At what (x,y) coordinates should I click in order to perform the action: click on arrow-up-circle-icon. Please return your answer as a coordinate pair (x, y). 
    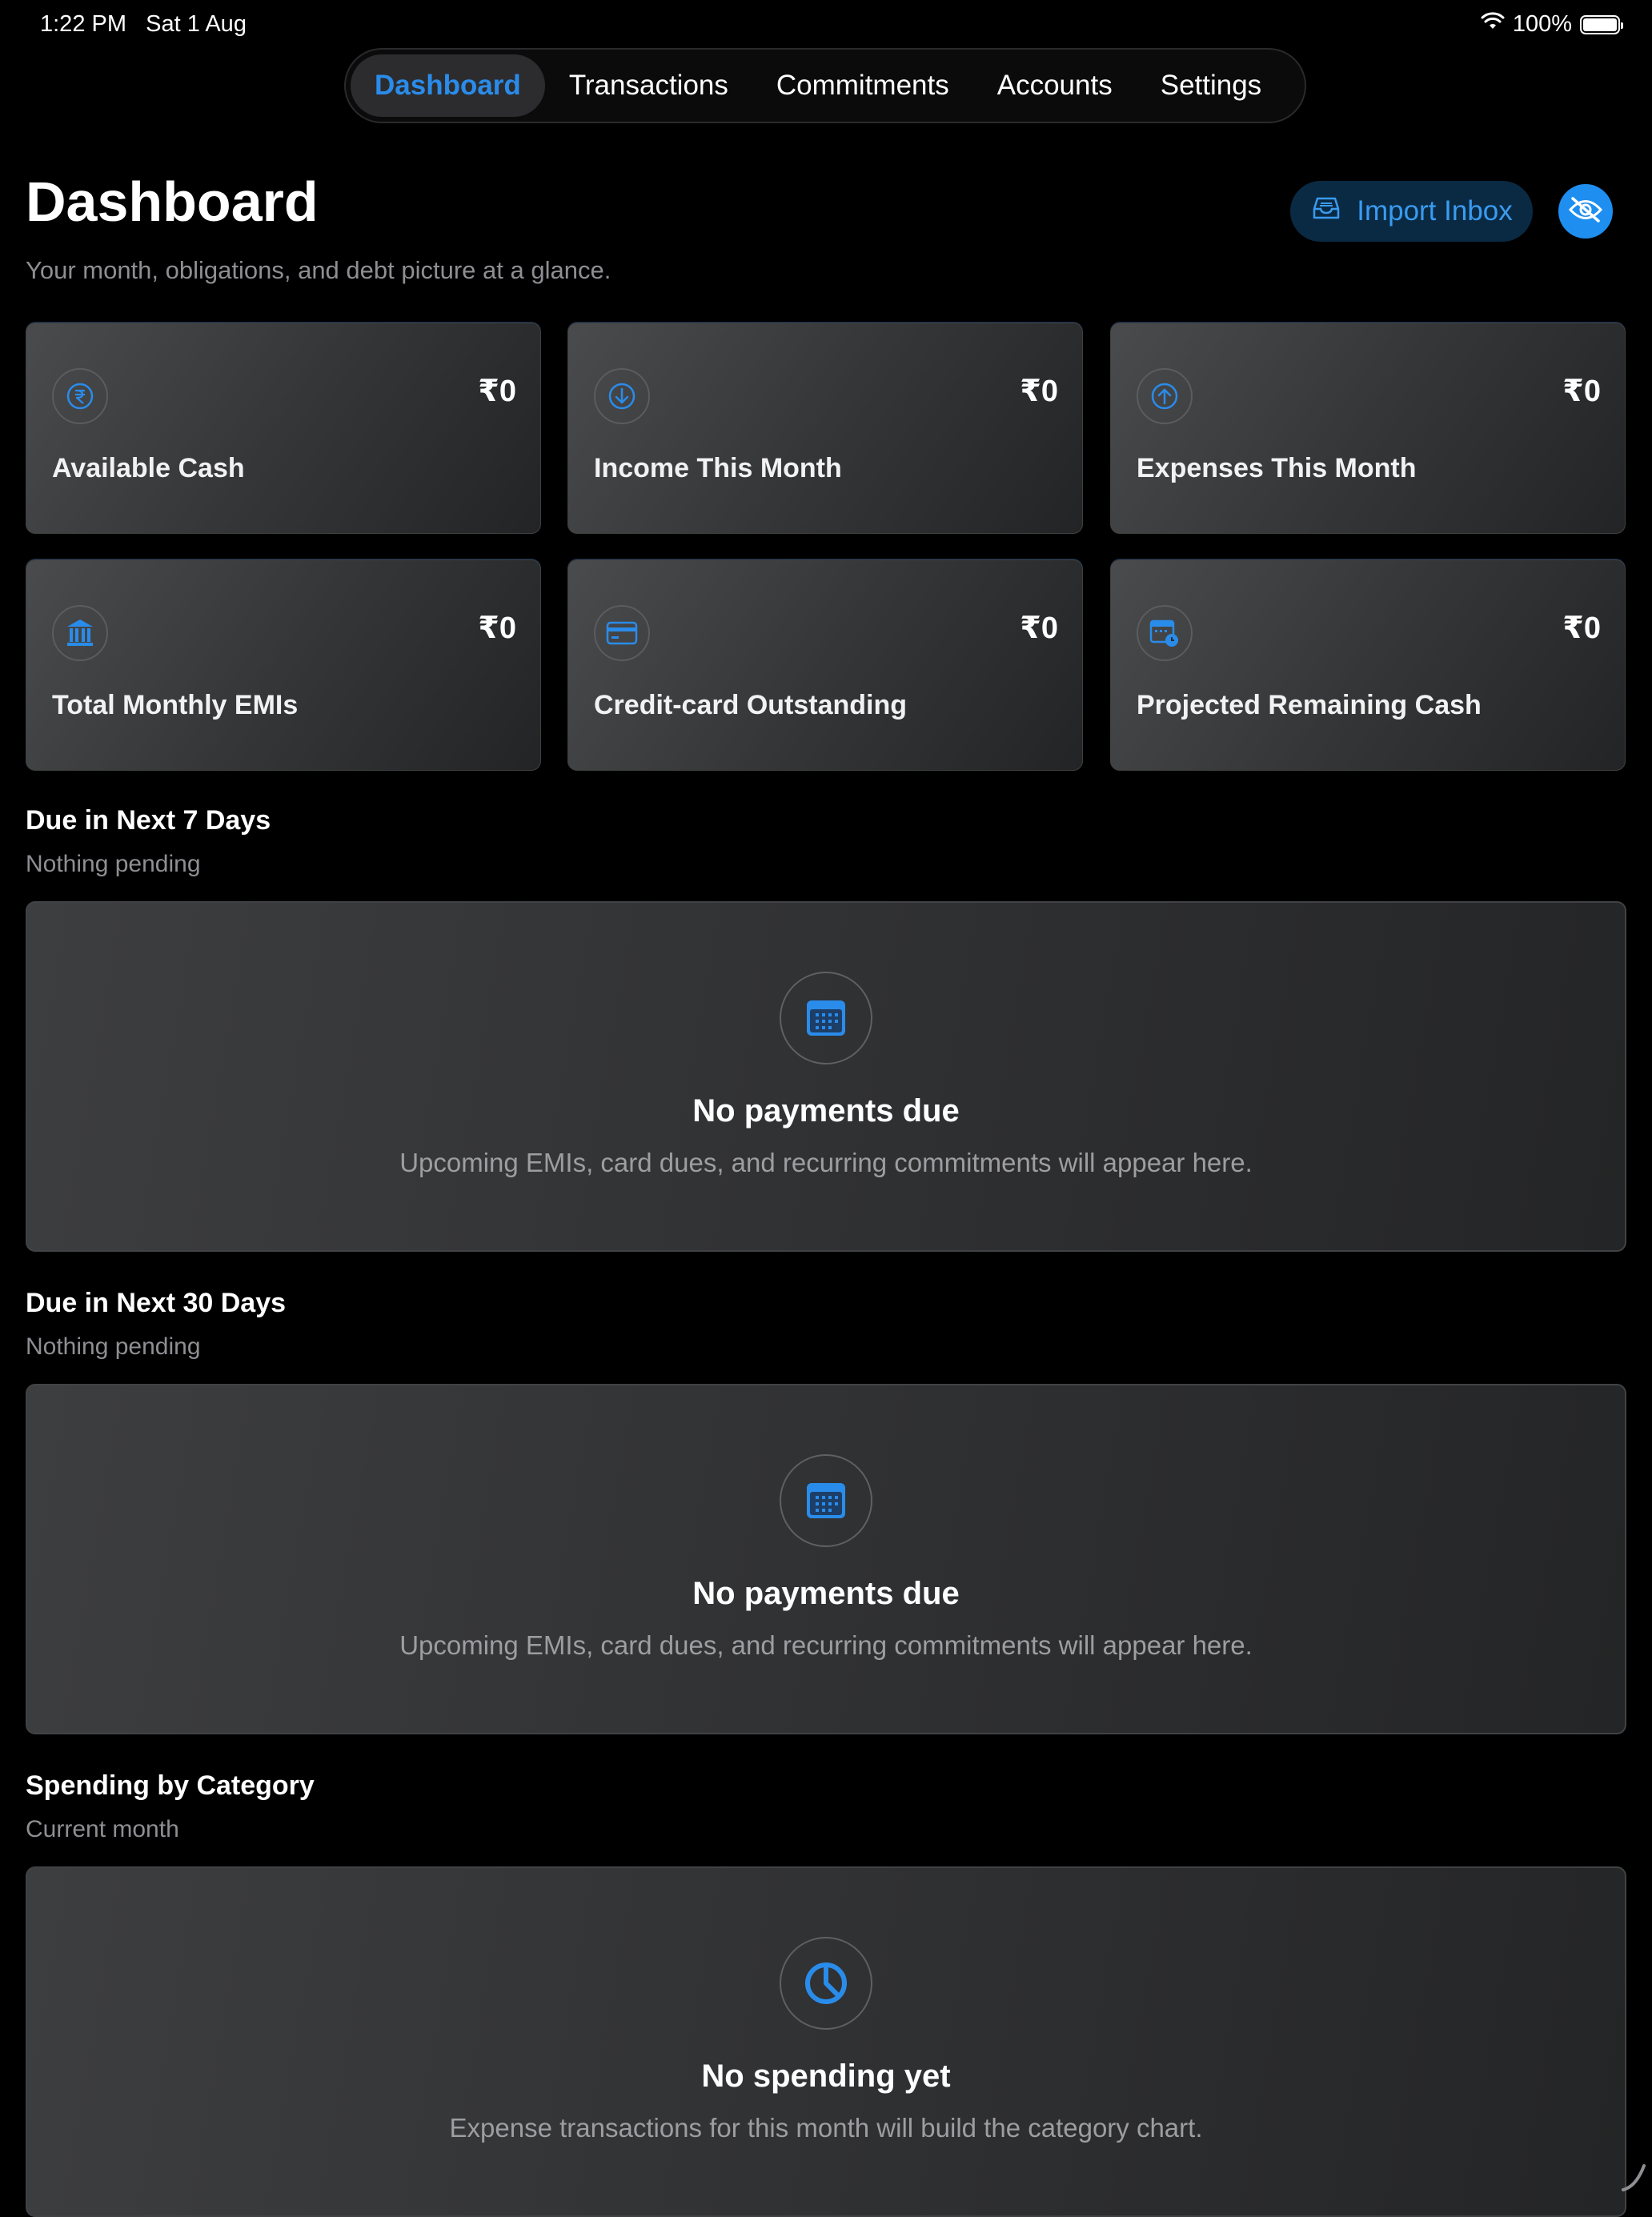
    Looking at the image, I should click on (1165, 396).